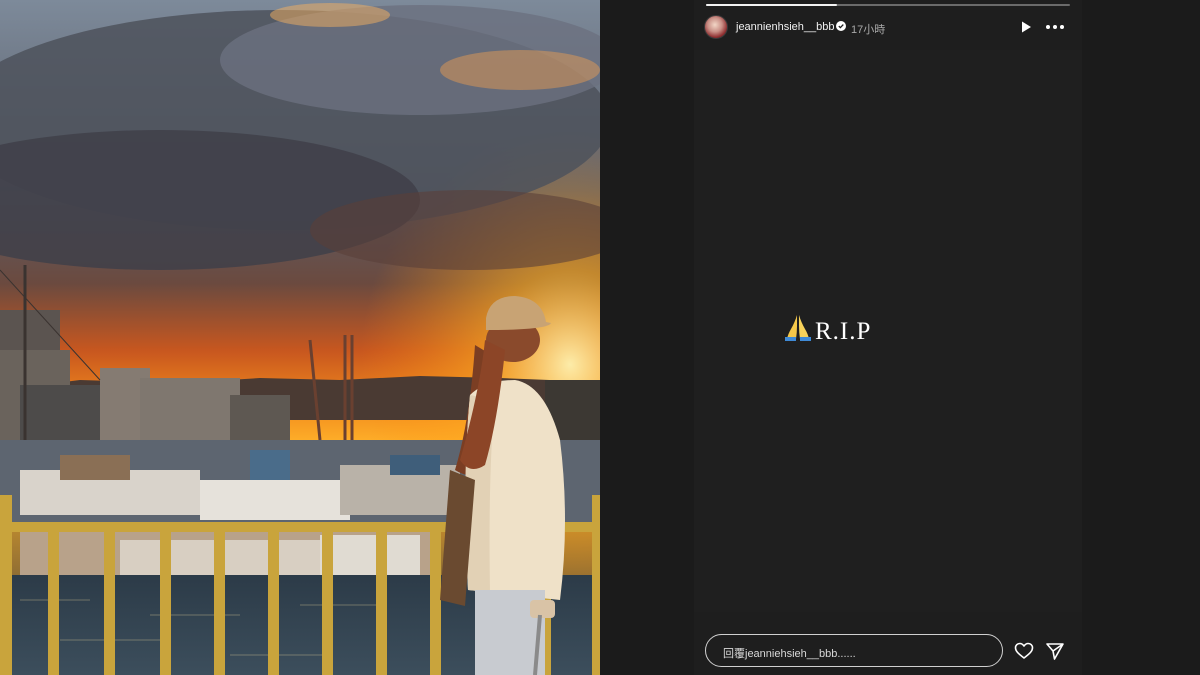 The height and width of the screenshot is (675, 1200). What do you see at coordinates (888, 5) in the screenshot?
I see `story-progress-bar` at bounding box center [888, 5].